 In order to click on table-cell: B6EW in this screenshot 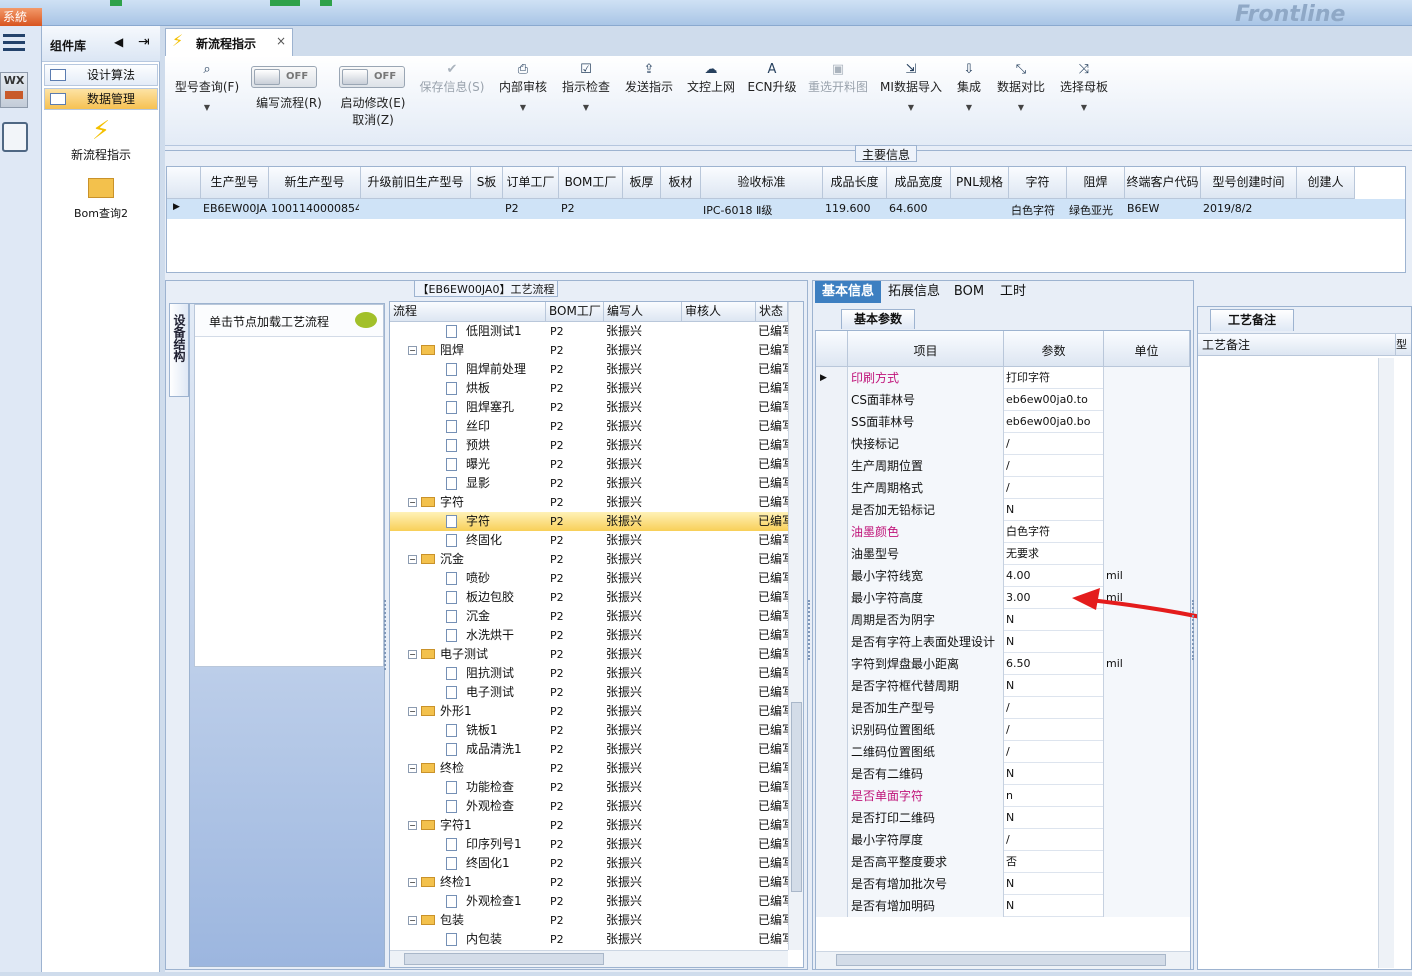, I will do `click(1163, 208)`.